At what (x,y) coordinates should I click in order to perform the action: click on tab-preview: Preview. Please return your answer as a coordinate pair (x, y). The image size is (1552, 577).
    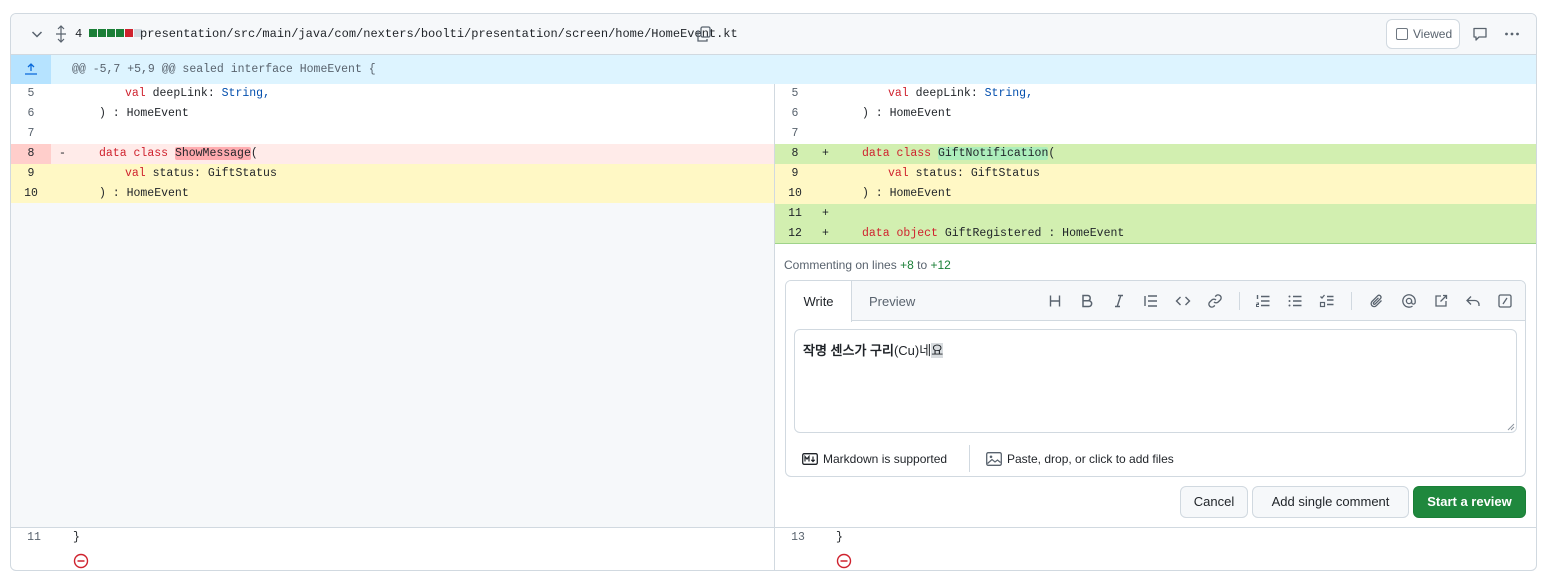
    Looking at the image, I should click on (892, 301).